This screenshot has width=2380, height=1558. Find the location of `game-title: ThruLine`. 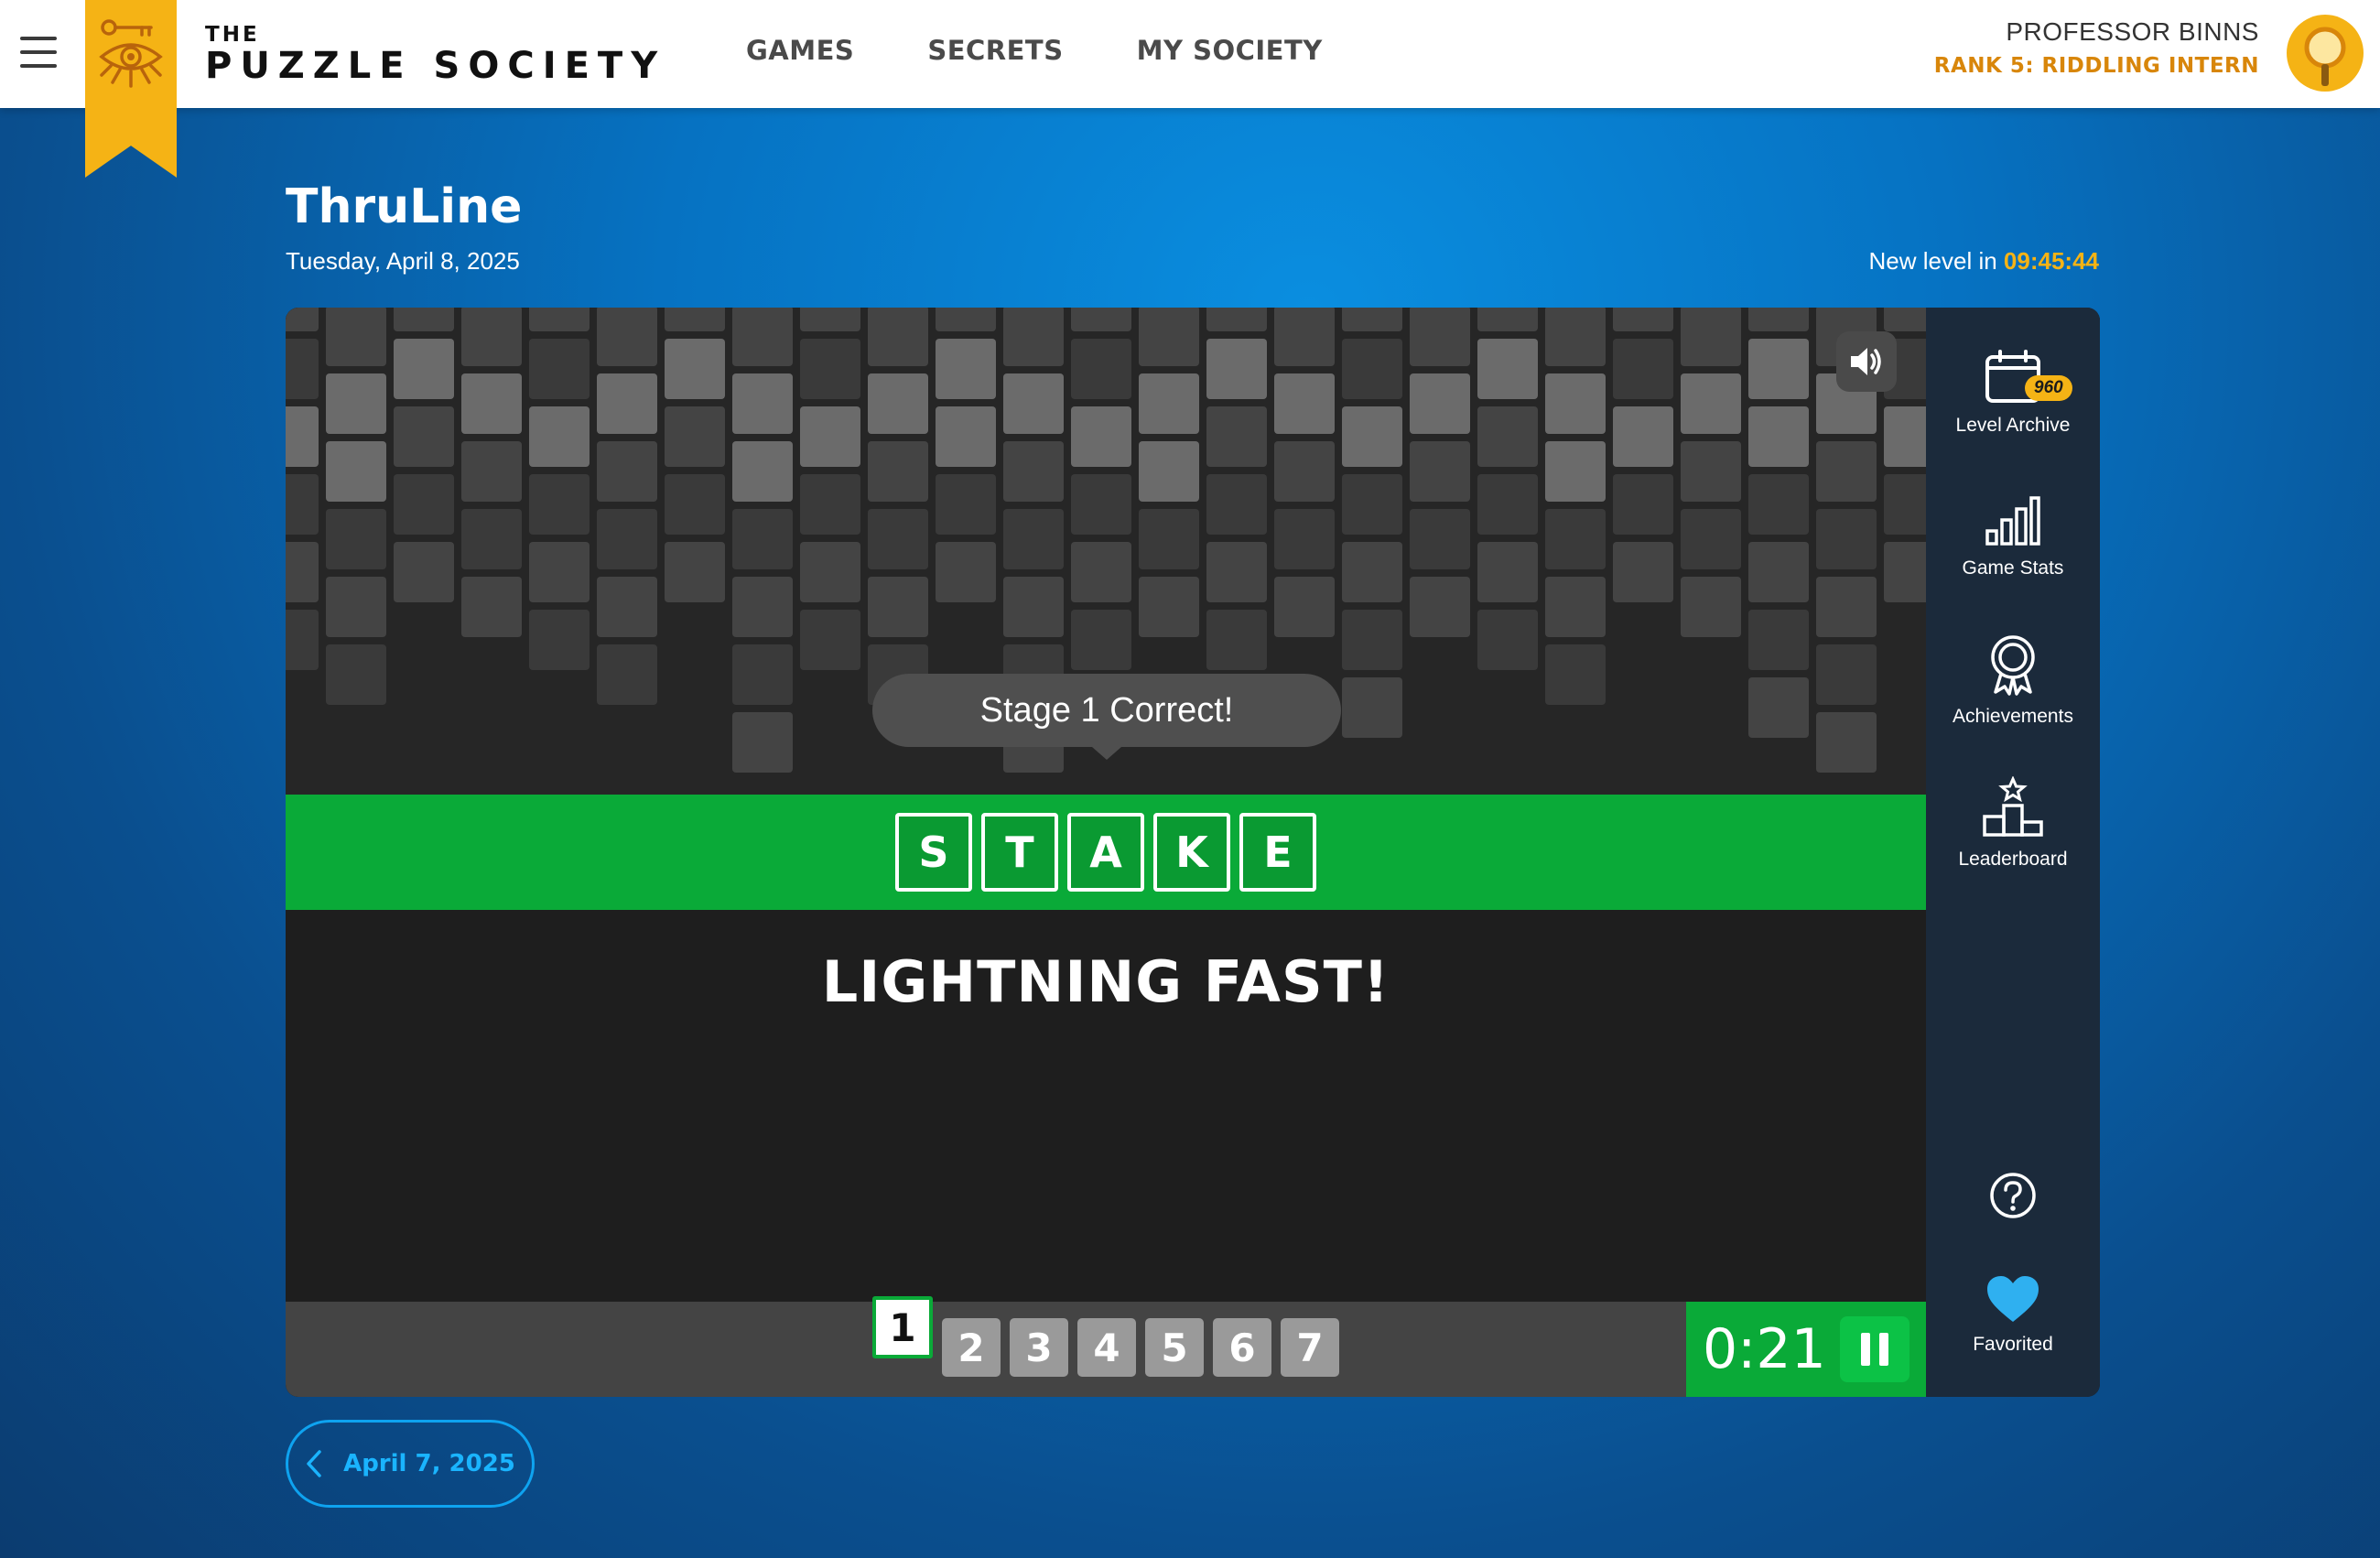

game-title: ThruLine is located at coordinates (404, 206).